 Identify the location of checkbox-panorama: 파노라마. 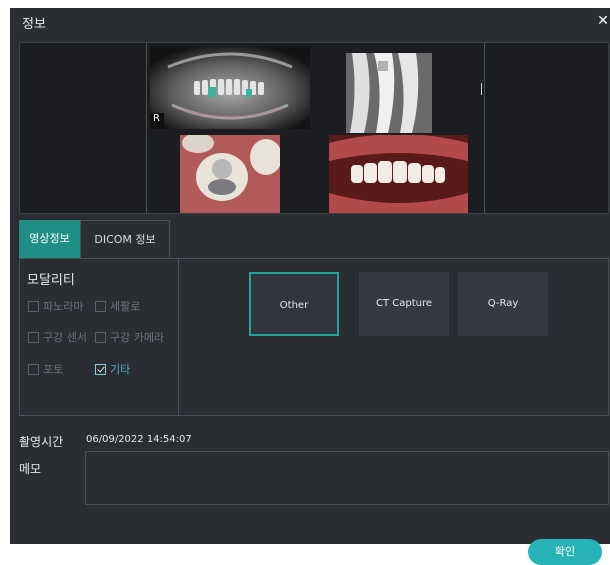
(55, 307).